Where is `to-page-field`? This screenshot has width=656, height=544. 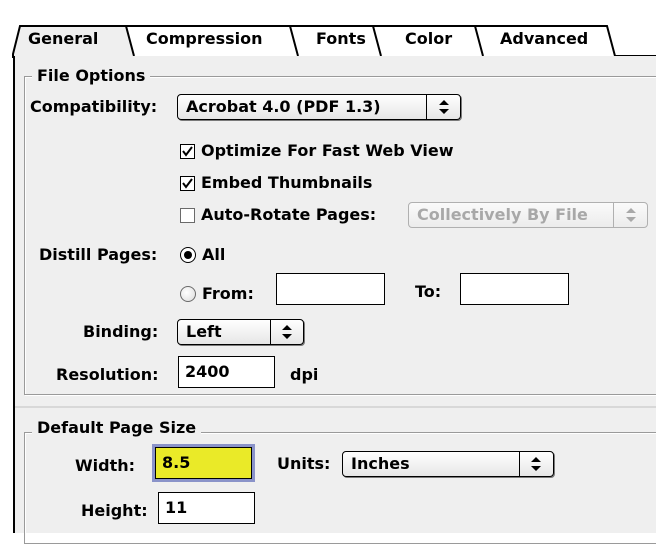 to-page-field is located at coordinates (514, 289).